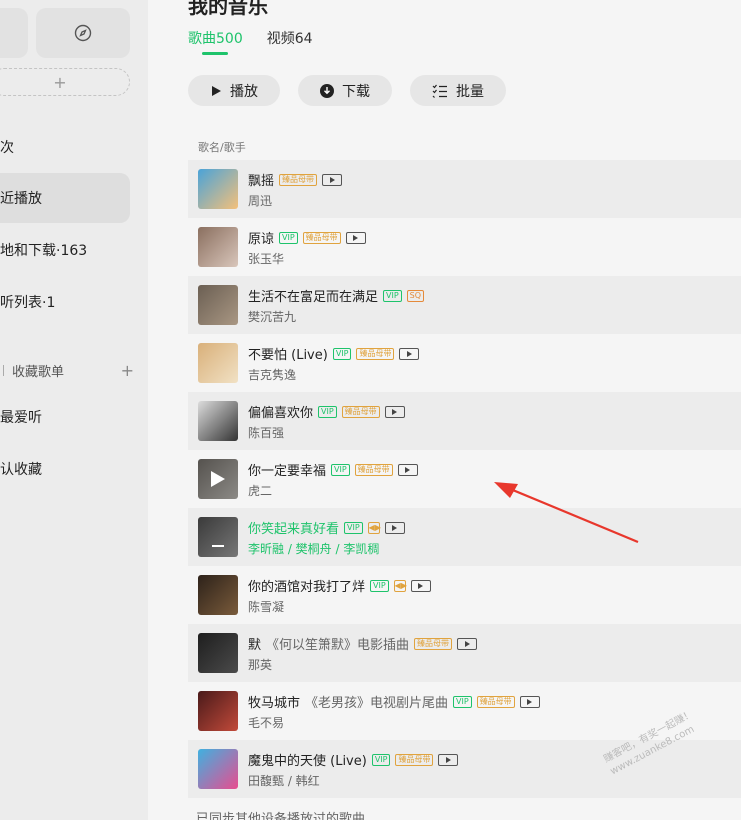 The image size is (741, 820). I want to click on song-artist: 那英, so click(362, 664).